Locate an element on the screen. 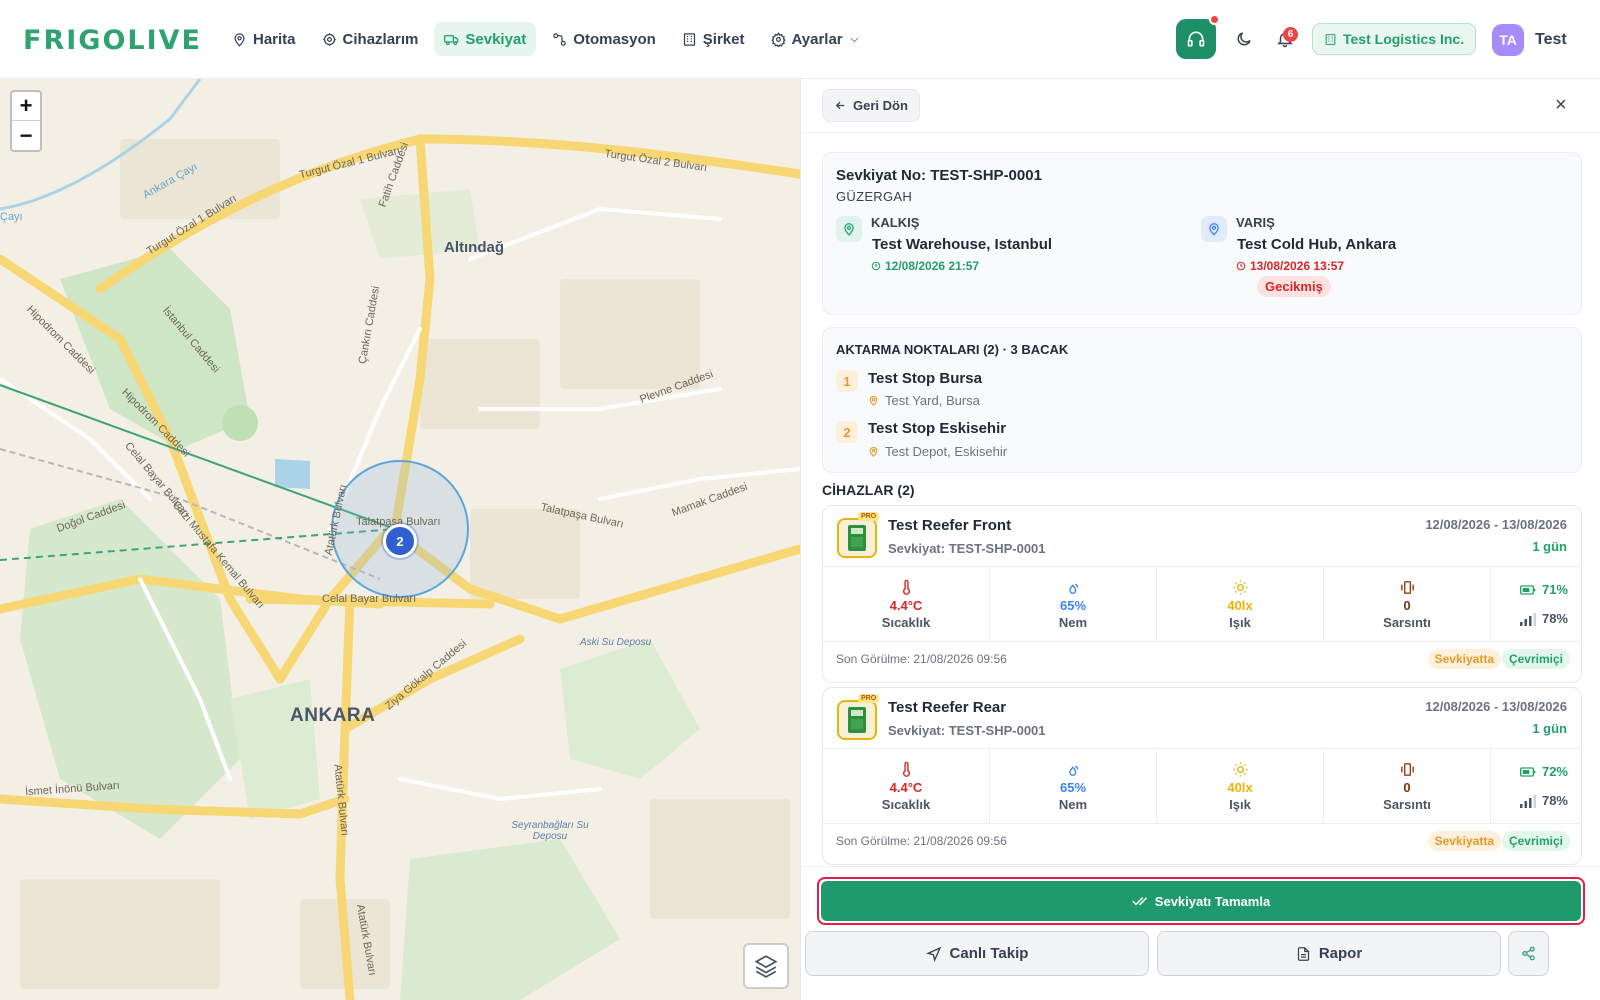 The height and width of the screenshot is (1000, 1600). navigation-icon is located at coordinates (933, 954).